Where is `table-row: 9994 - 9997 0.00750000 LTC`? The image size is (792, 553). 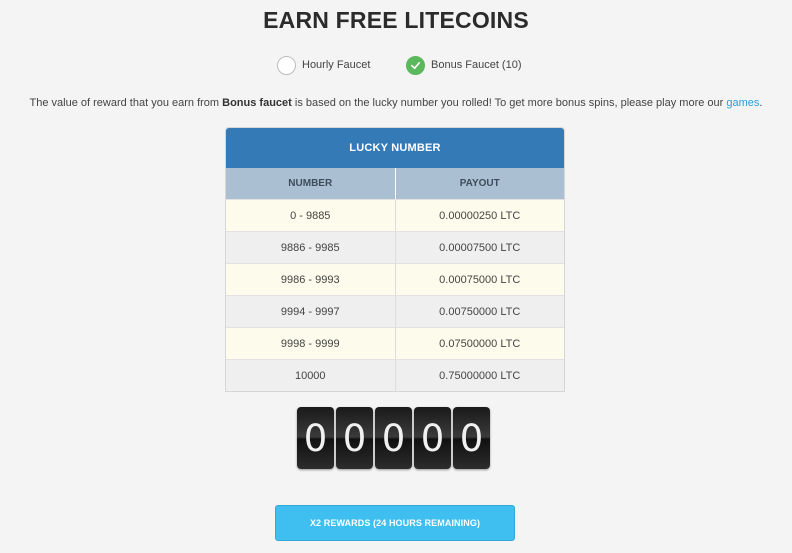 table-row: 9994 - 9997 0.00750000 LTC is located at coordinates (395, 311).